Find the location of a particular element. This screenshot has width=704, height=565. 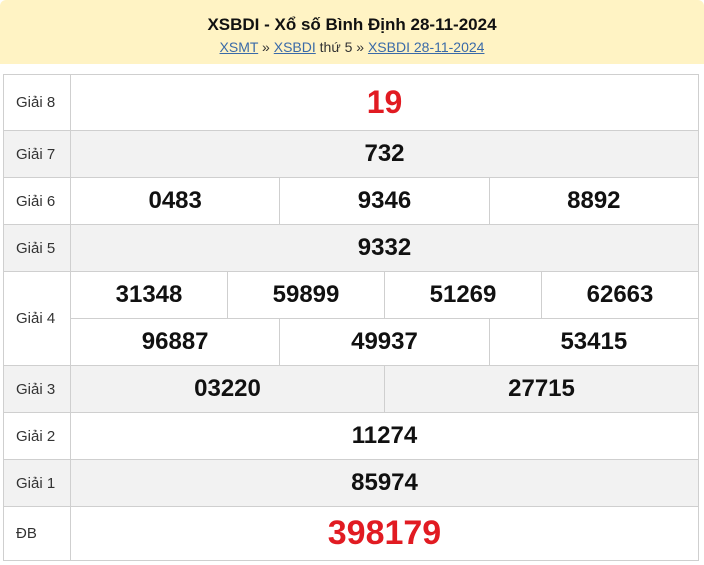

breadcrumb-link-xsmt: XSMT is located at coordinates (239, 47).